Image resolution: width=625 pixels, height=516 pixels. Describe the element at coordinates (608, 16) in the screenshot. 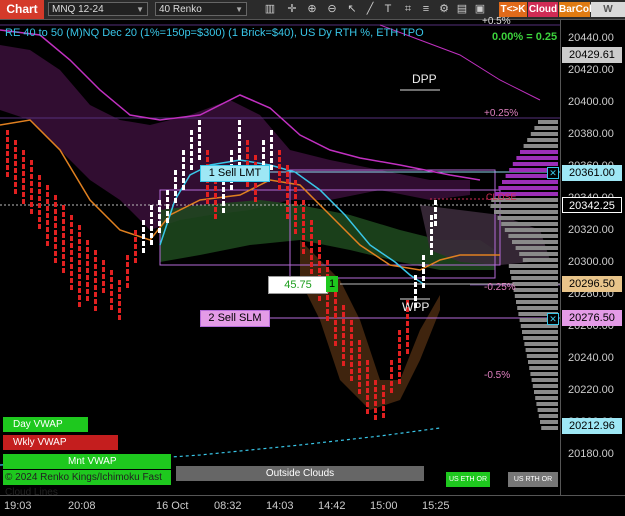

I see `vwap-toggle-button: W VWA` at that location.